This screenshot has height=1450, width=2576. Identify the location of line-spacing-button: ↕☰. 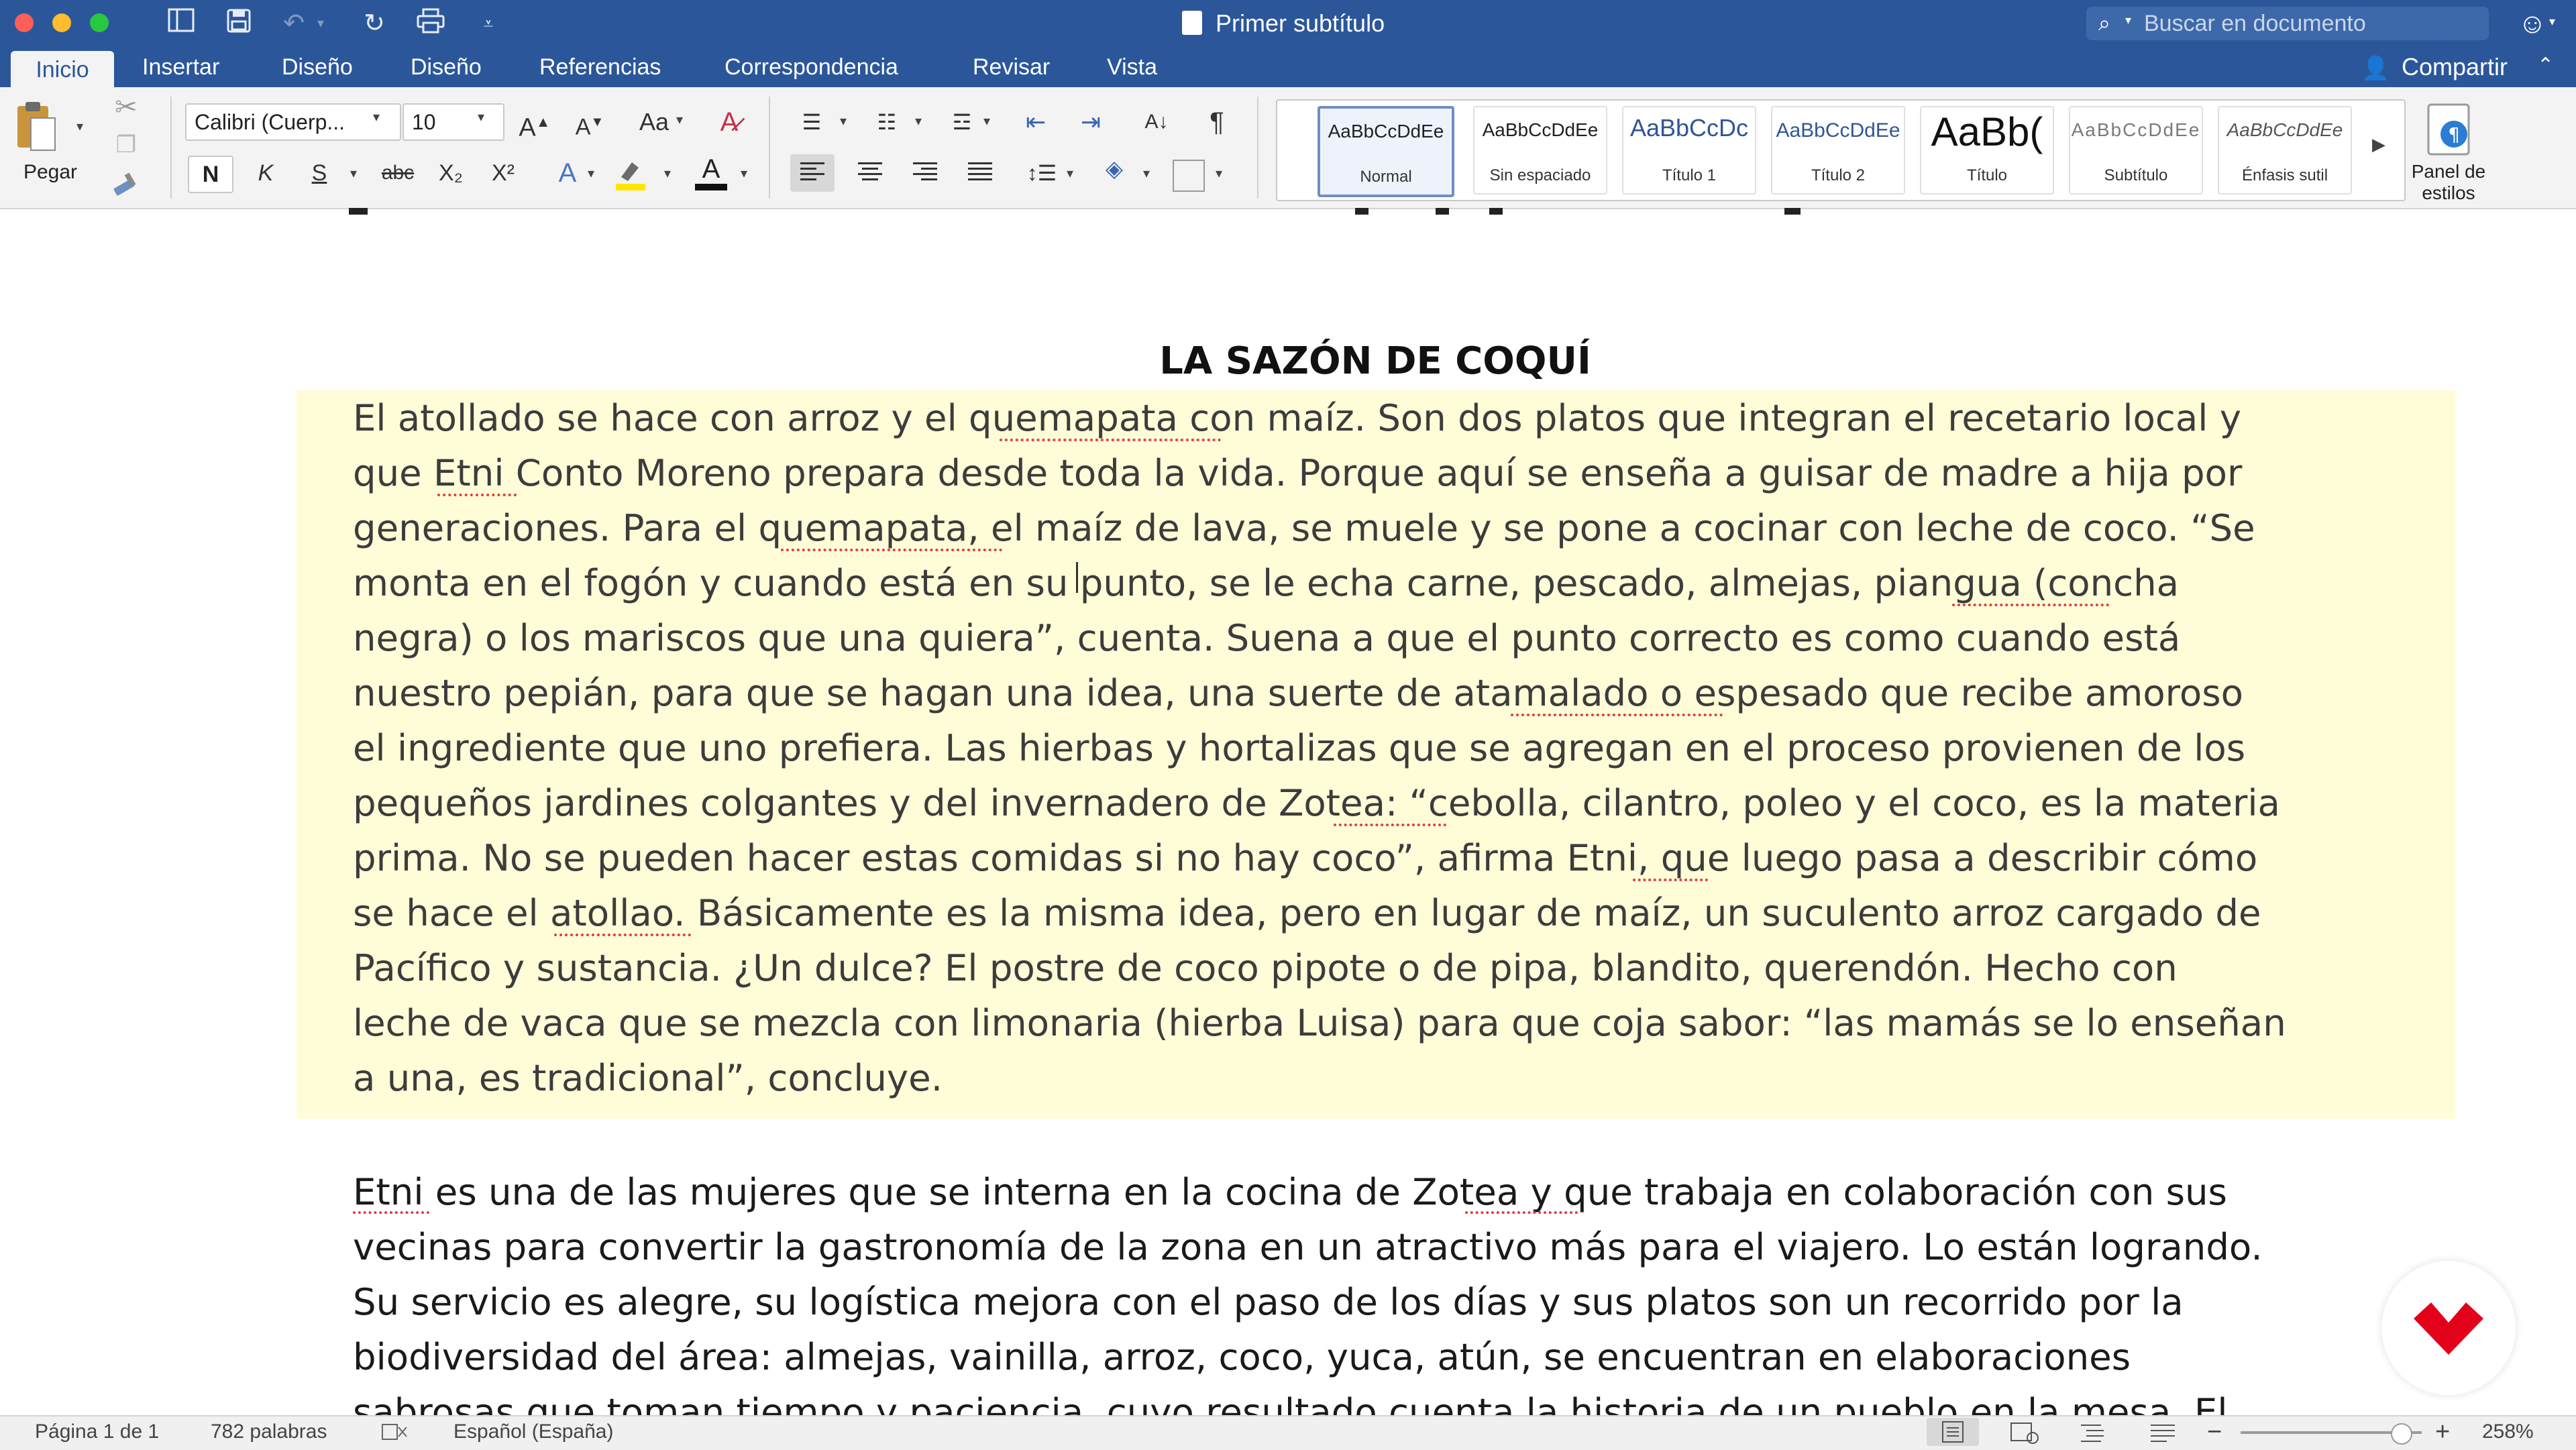
(1042, 173).